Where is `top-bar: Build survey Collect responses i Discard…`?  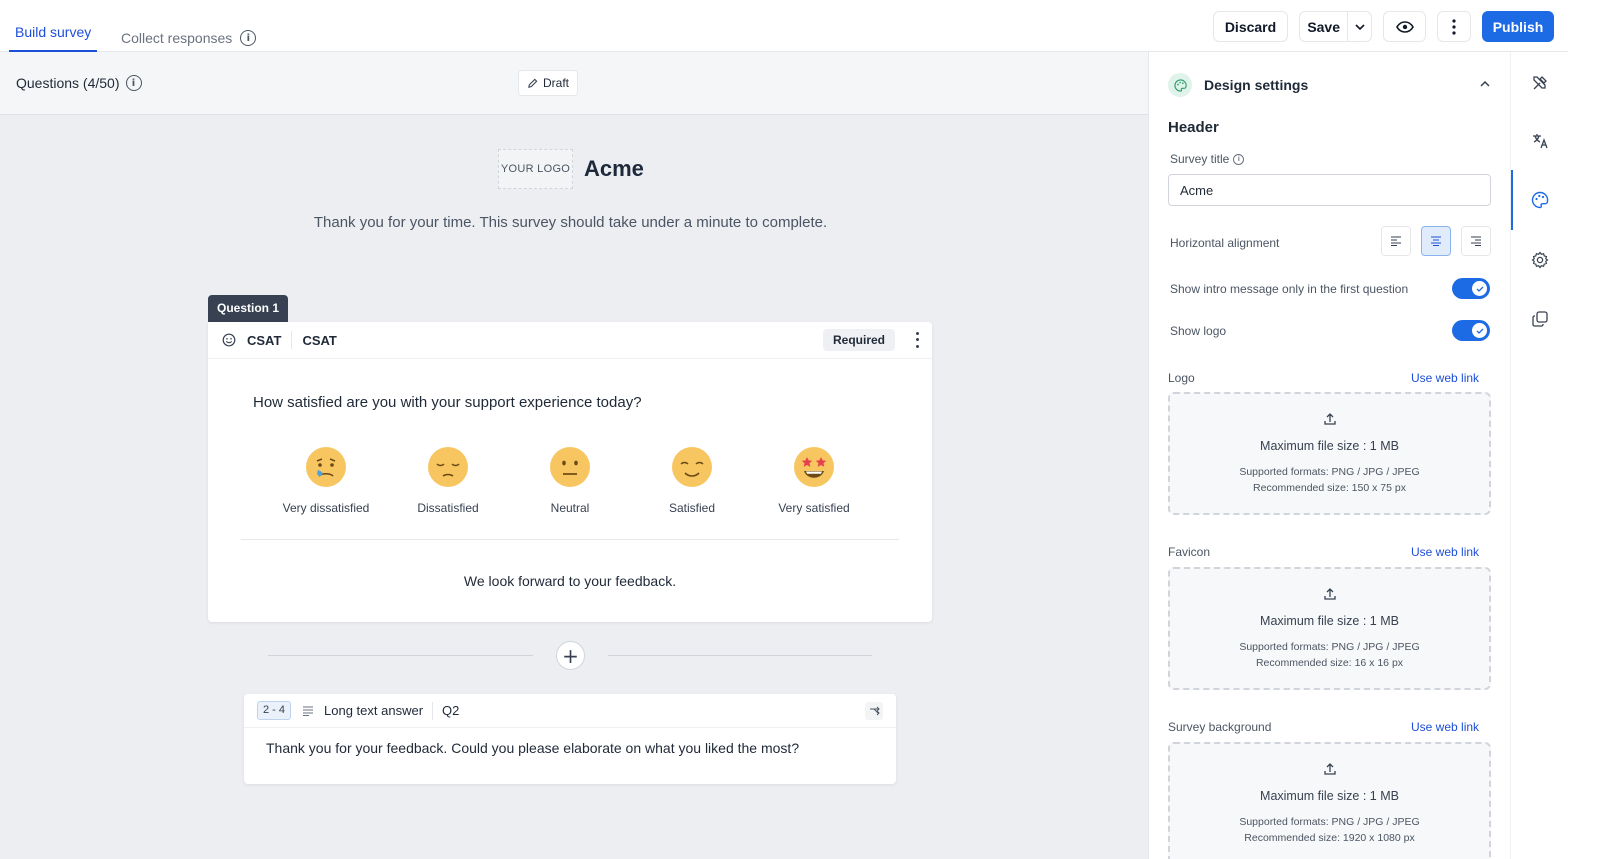 top-bar: Build survey Collect responses i Discard… is located at coordinates (800, 26).